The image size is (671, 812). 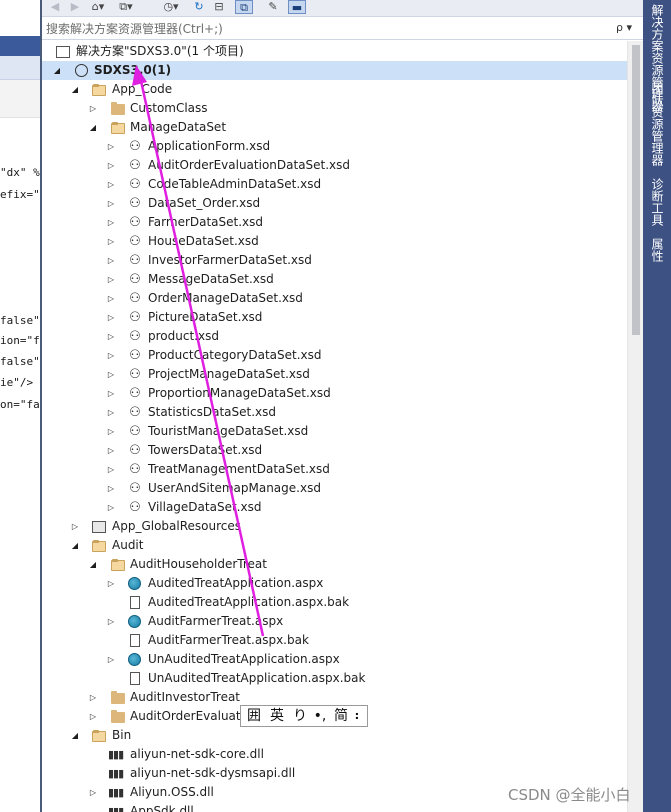 I want to click on tree-node-bak: UnAuditedTreatApplication.aspx.bak, so click(x=334, y=678).